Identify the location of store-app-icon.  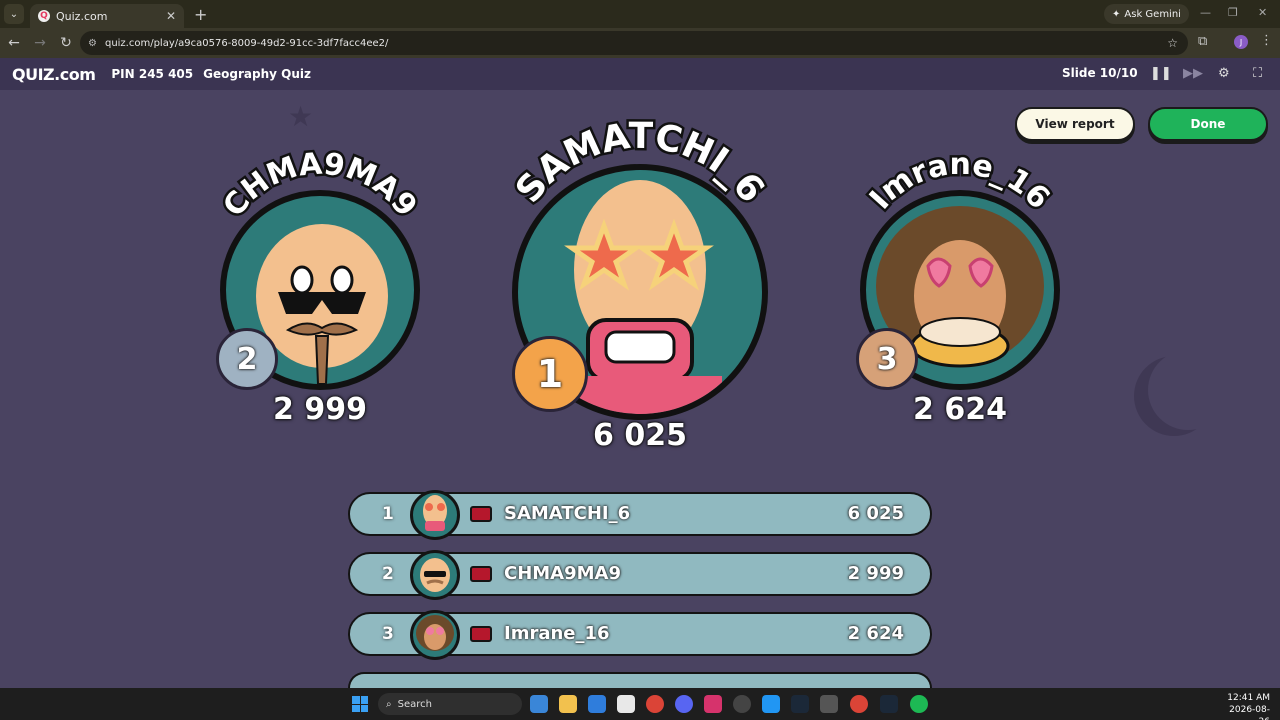
(626, 704).